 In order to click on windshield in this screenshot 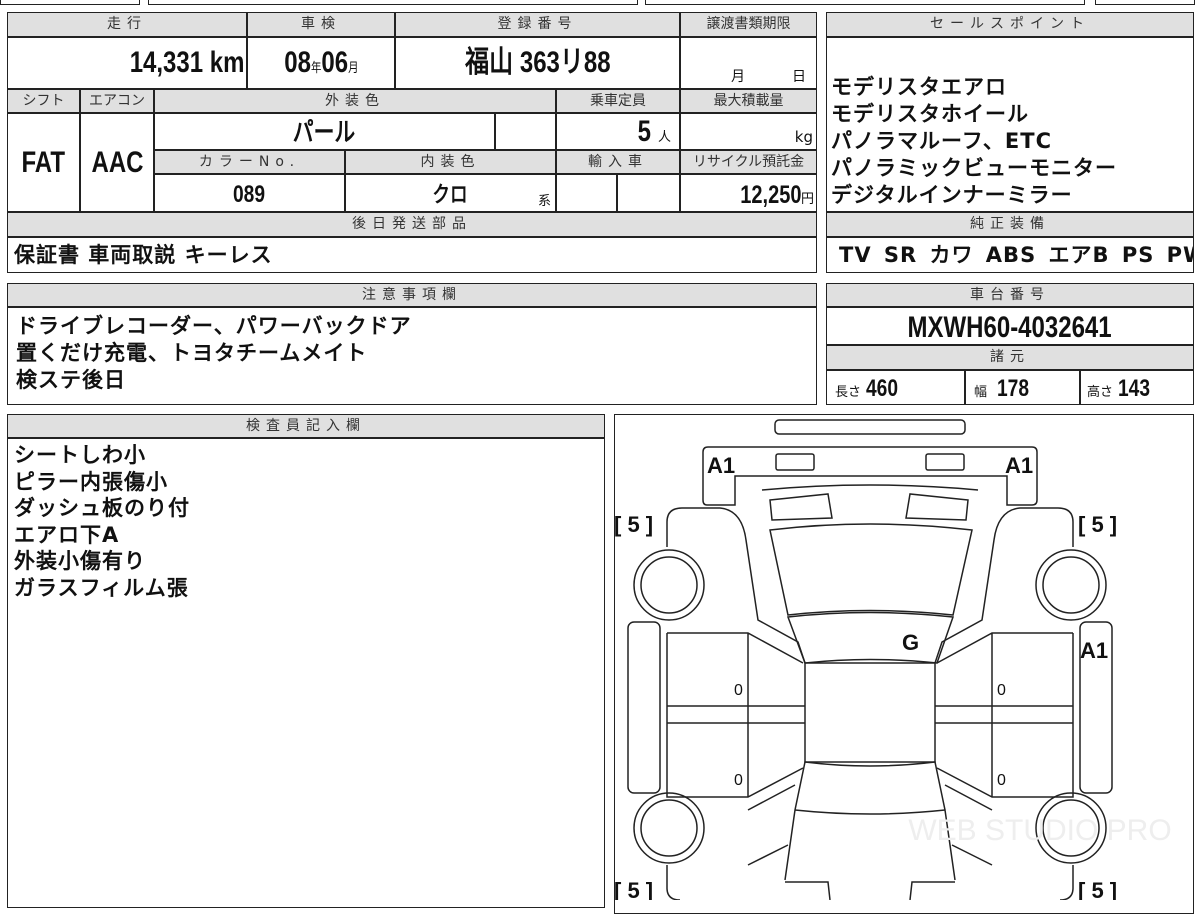, I will do `click(871, 569)`.